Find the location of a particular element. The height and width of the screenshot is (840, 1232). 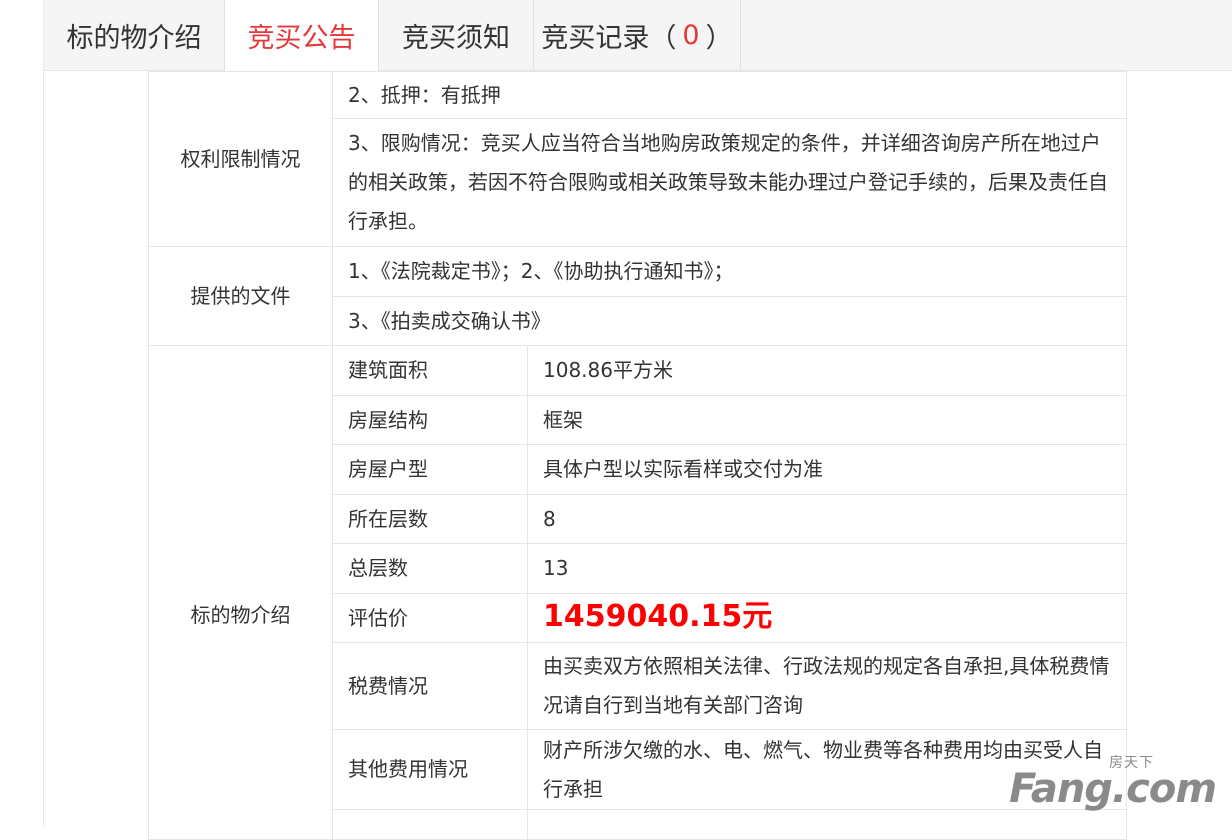

subject-label: 标的物介绍 is located at coordinates (240, 592).